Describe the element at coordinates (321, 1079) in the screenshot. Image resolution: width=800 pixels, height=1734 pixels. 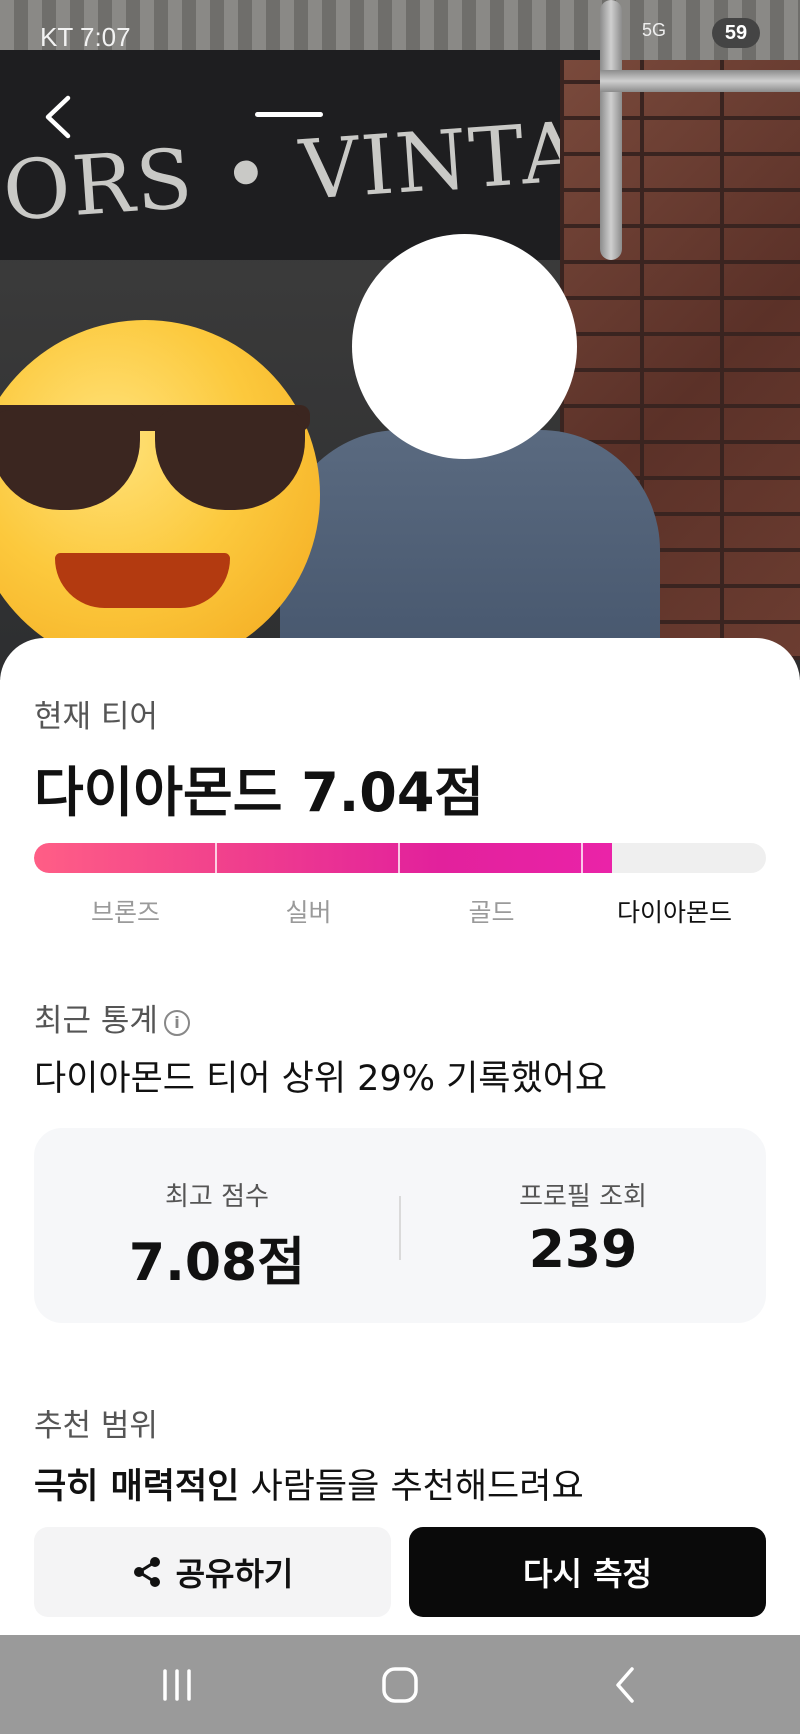
I see `recent-stats-description: 다이아몬드 티어 상위 29% 기록했어요` at that location.